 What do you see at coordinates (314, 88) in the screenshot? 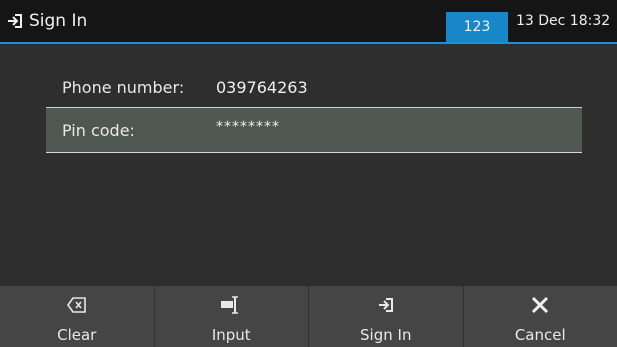
I see `phone-number-field: Phone number: 039764263` at bounding box center [314, 88].